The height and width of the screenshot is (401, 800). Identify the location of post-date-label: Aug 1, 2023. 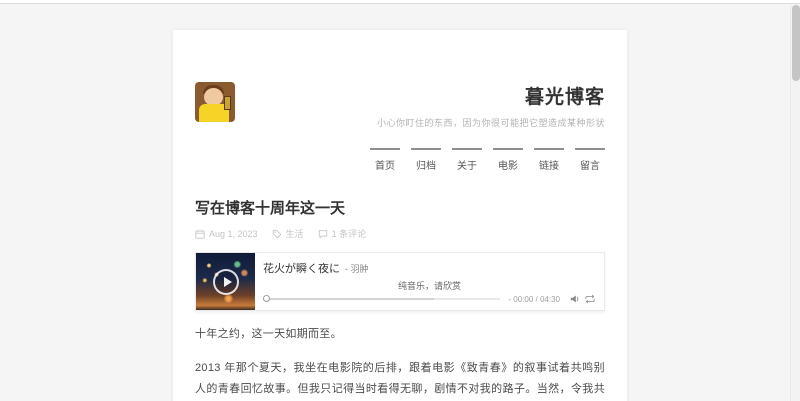
(233, 233).